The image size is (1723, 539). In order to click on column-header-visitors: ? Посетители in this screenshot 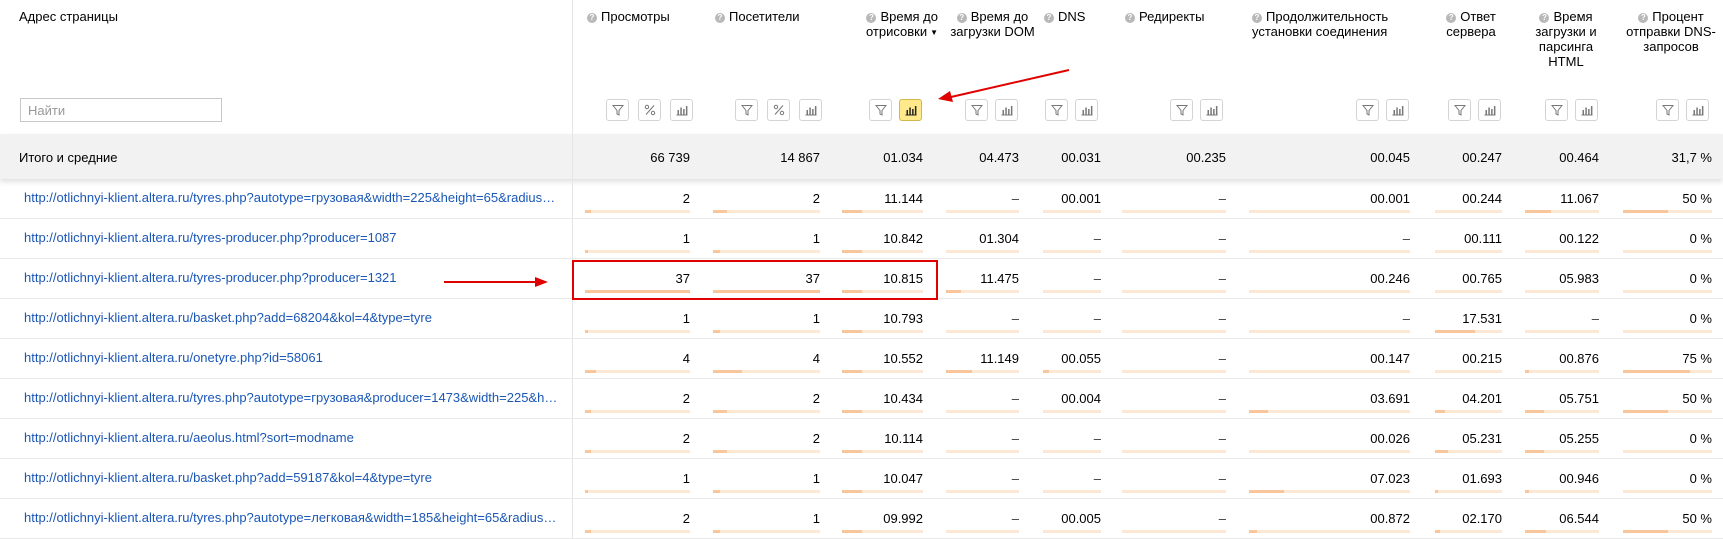, I will do `click(770, 16)`.